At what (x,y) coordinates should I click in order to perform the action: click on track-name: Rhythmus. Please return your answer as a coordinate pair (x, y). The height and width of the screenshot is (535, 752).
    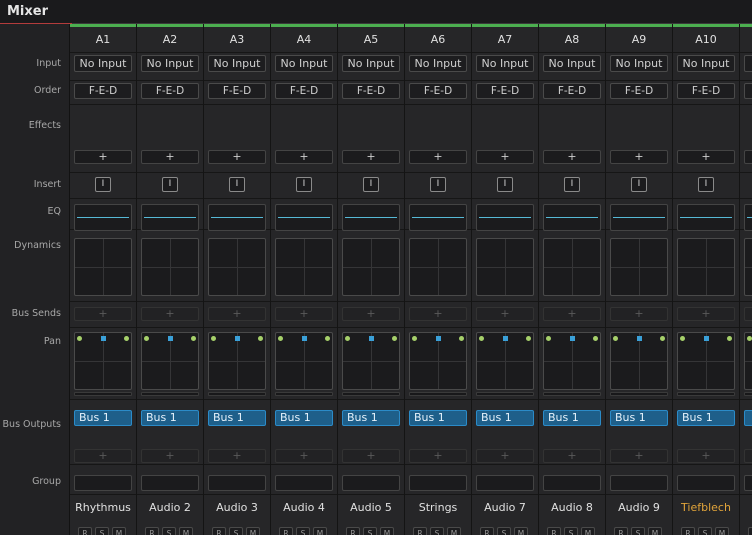
    Looking at the image, I should click on (103, 507).